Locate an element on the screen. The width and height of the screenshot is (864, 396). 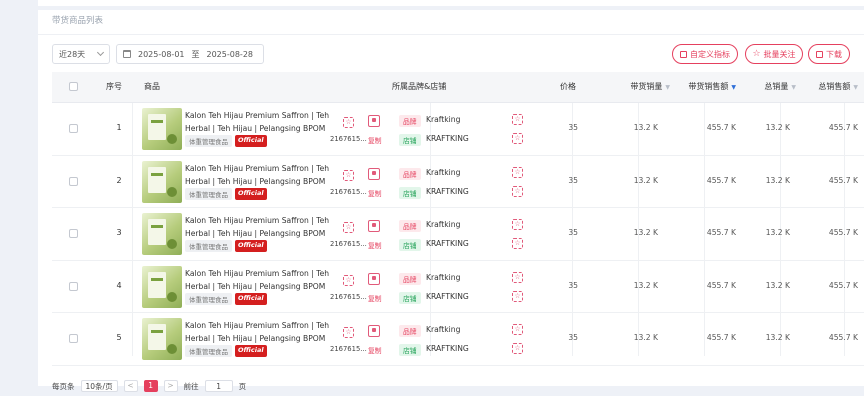
pagination: 每页条 10条/页 < 1 > 前往 1 页 is located at coordinates (149, 386).